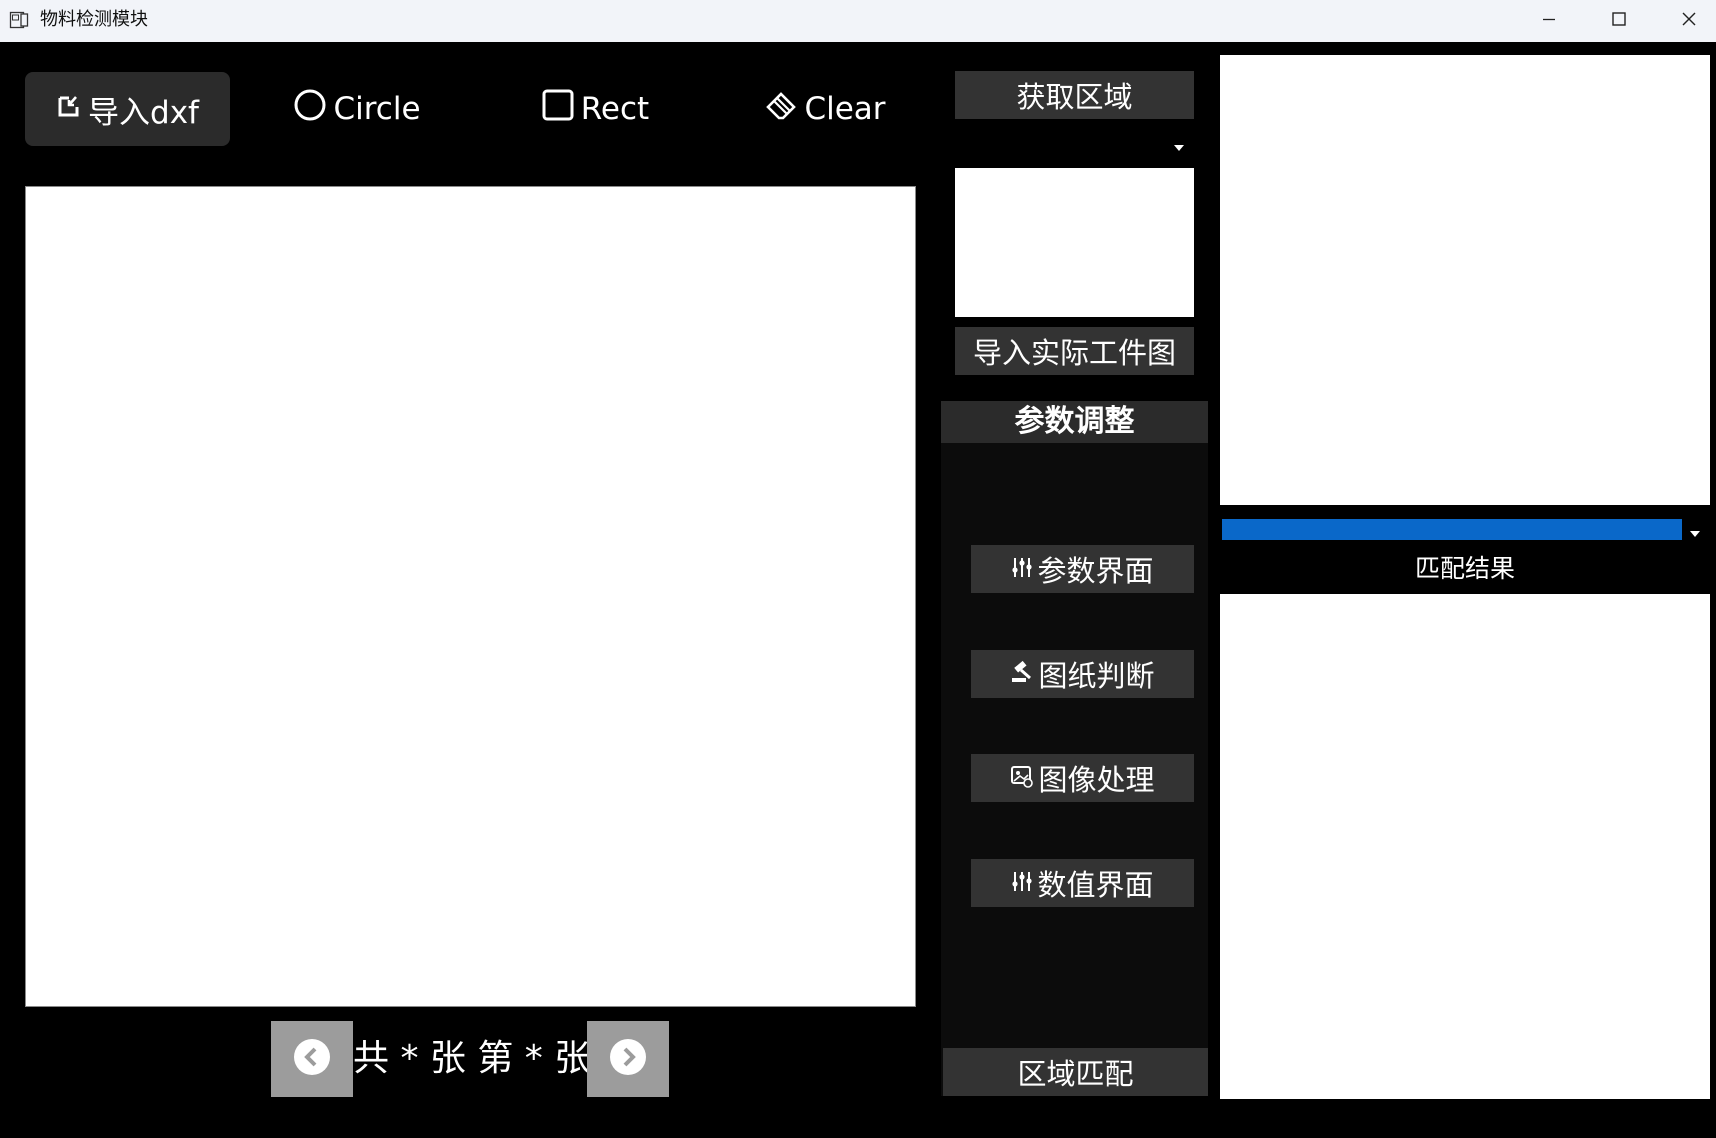 The width and height of the screenshot is (1716, 1138). What do you see at coordinates (472, 1058) in the screenshot?
I see `page-counter: 共 * 张 第 * 张` at bounding box center [472, 1058].